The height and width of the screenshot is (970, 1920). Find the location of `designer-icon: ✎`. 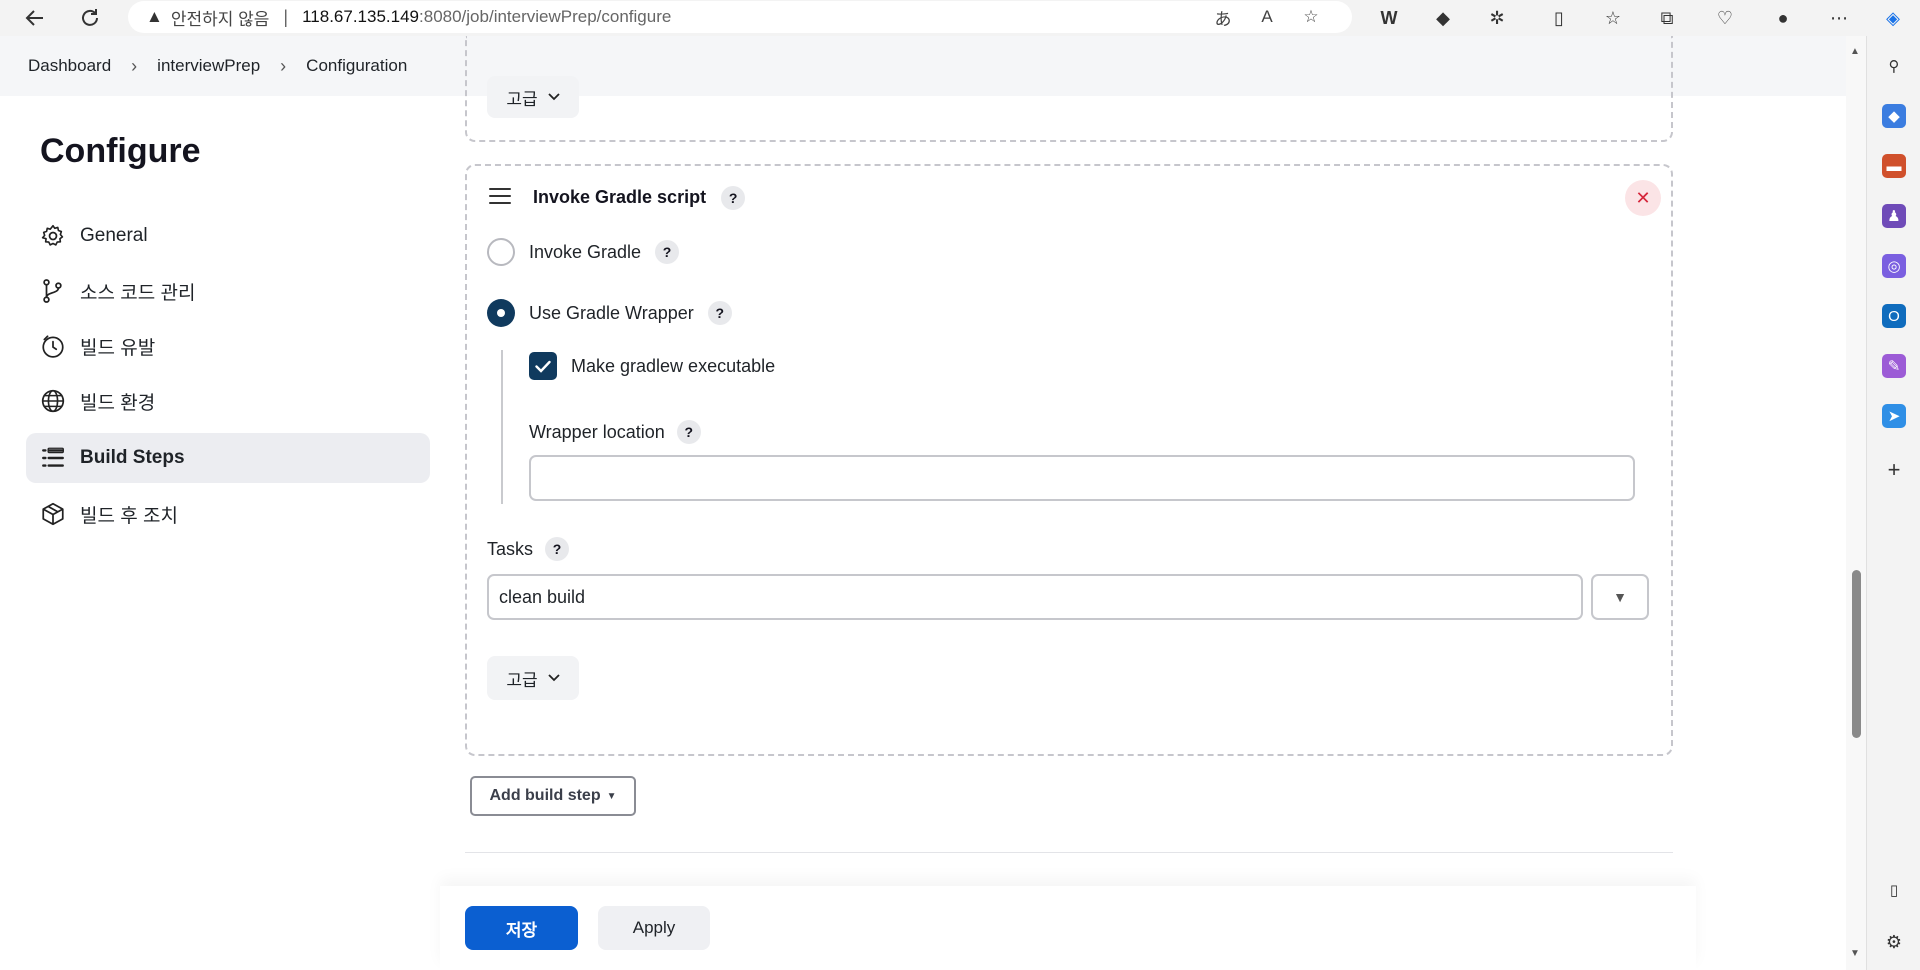

designer-icon: ✎ is located at coordinates (1894, 366).